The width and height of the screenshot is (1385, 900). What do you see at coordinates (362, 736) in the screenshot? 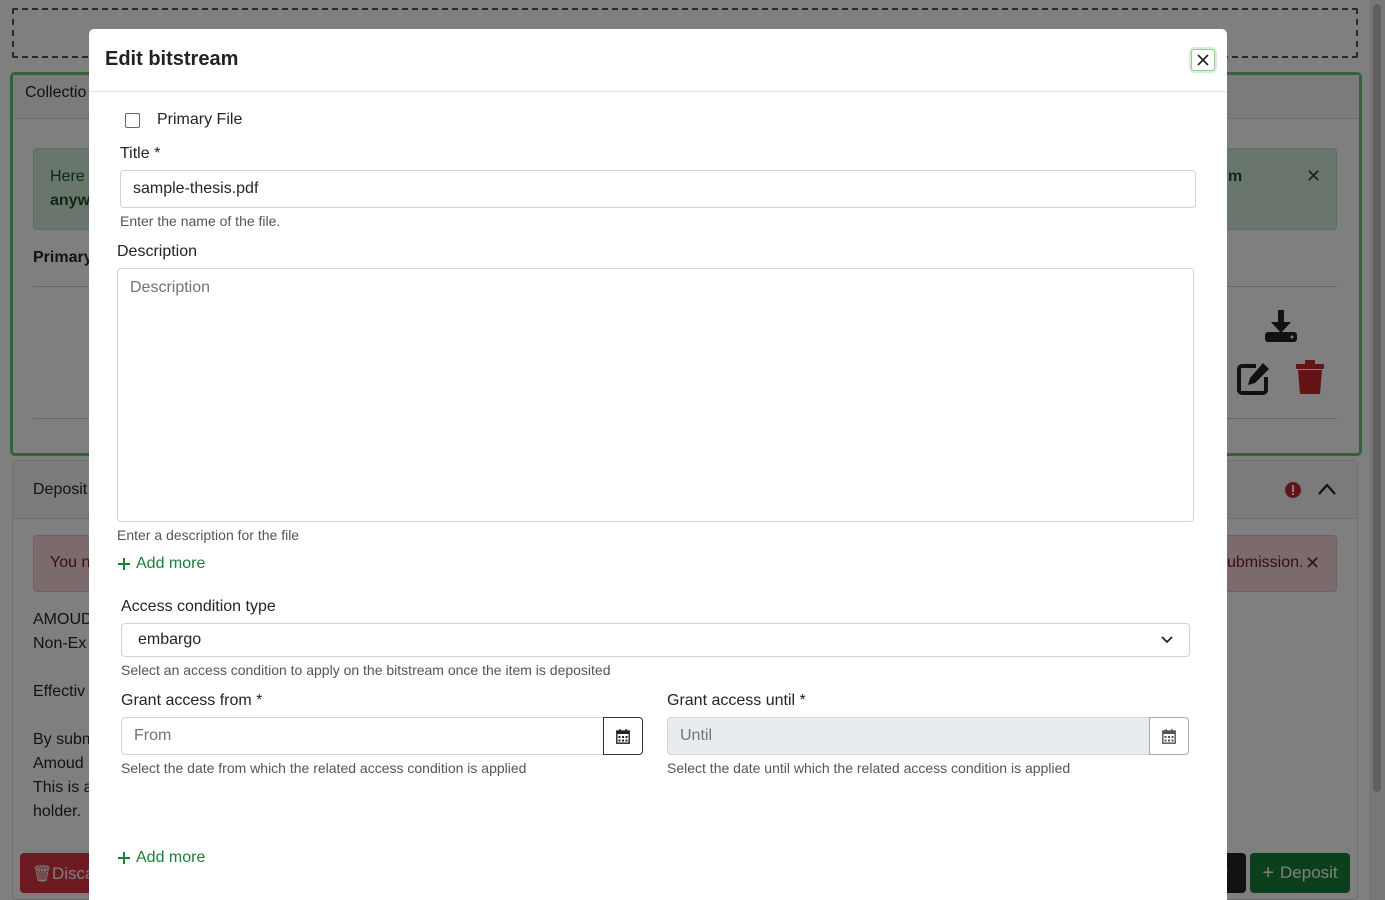
I see `grant-from-input: From` at bounding box center [362, 736].